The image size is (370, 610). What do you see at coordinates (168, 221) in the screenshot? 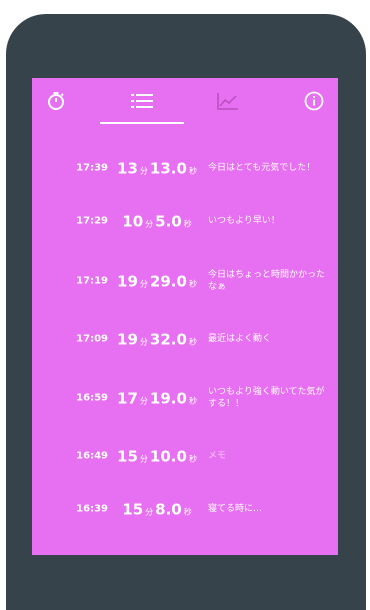
I see `duration-seconds: 5.0` at bounding box center [168, 221].